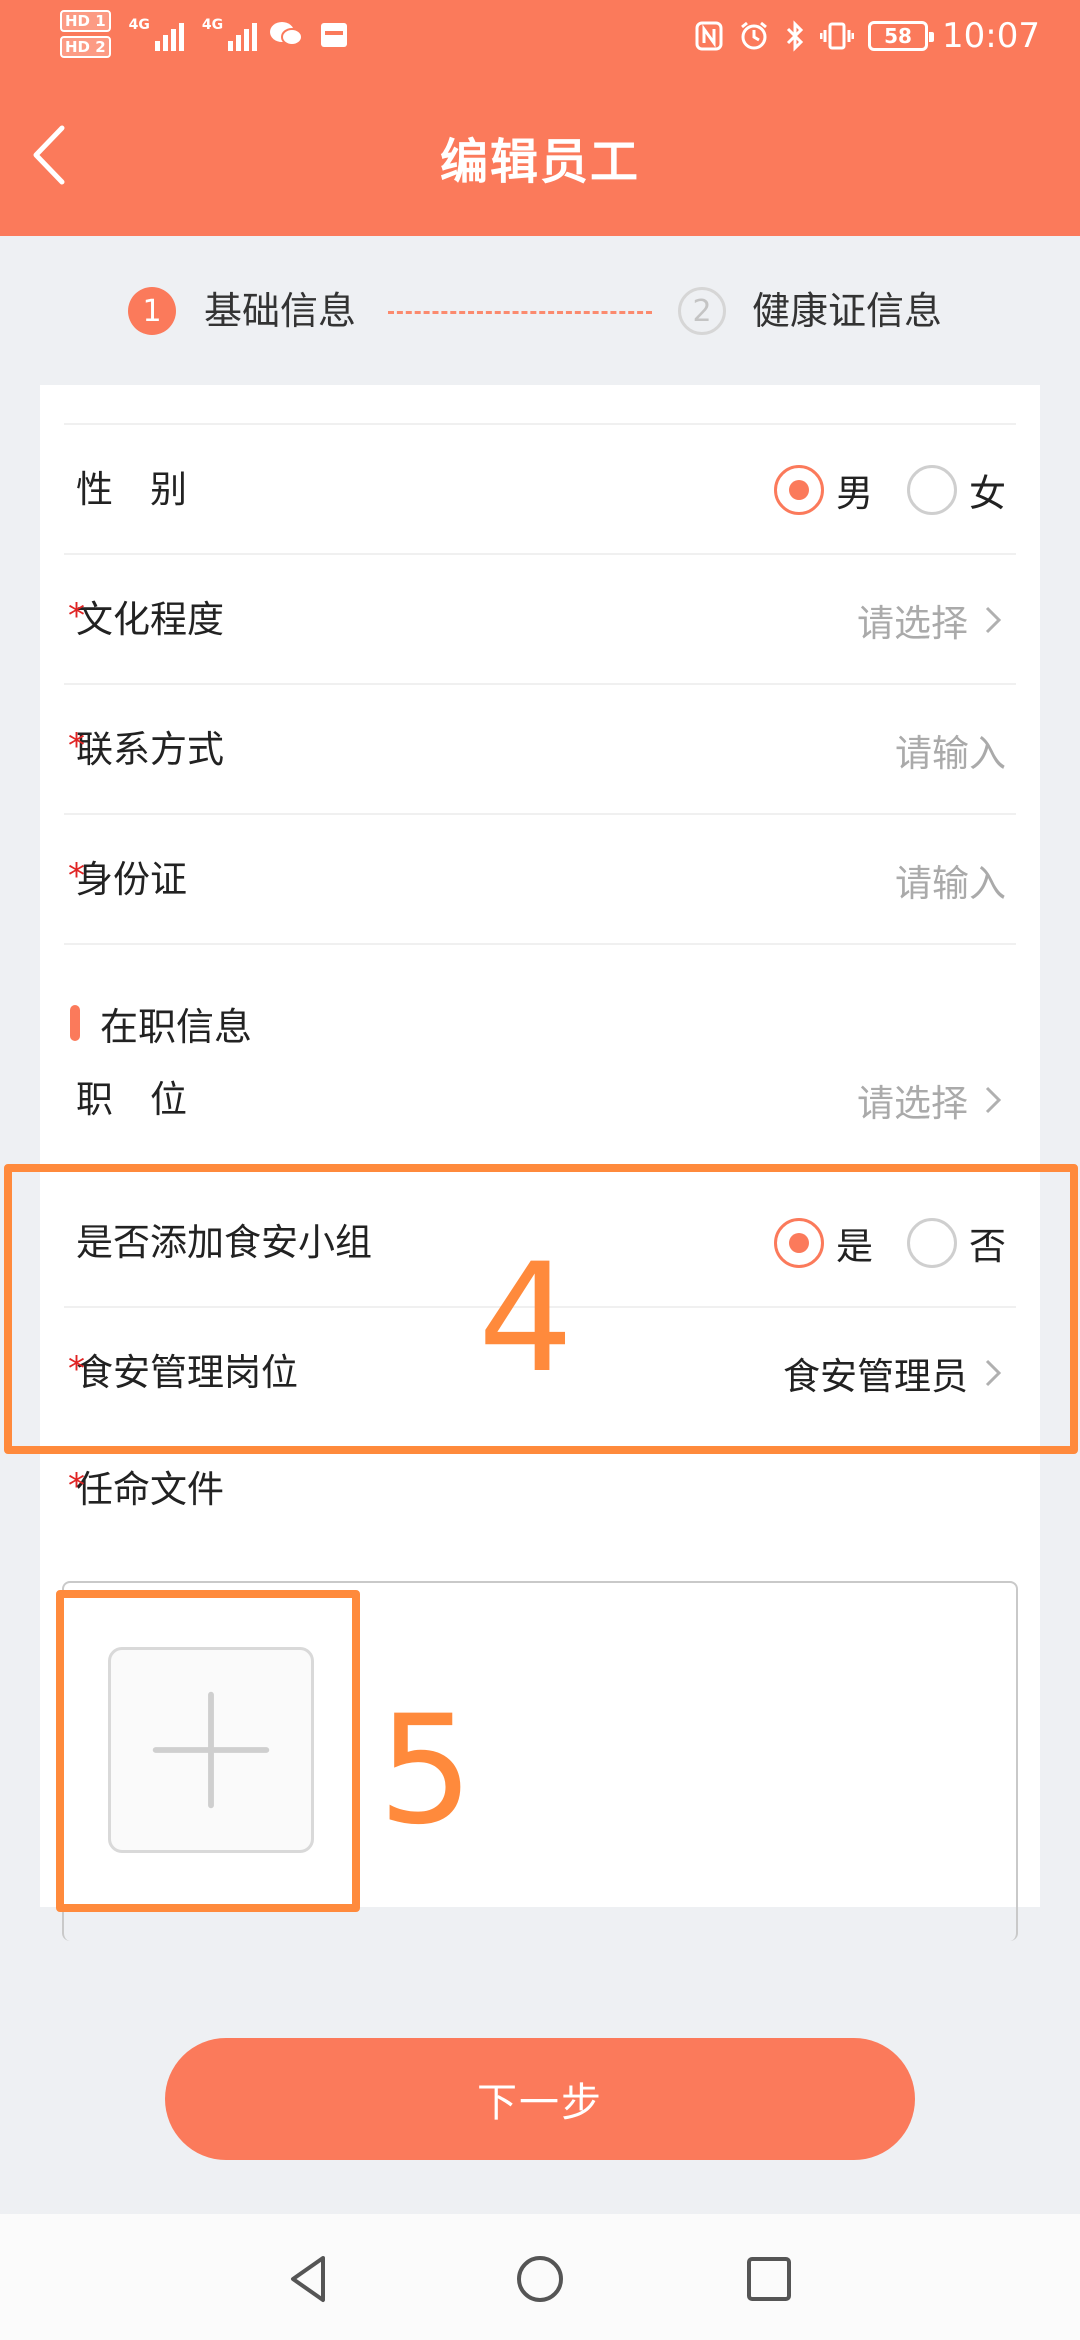 This screenshot has height=2340, width=1080. What do you see at coordinates (837, 36) in the screenshot?
I see `vibrate-icon` at bounding box center [837, 36].